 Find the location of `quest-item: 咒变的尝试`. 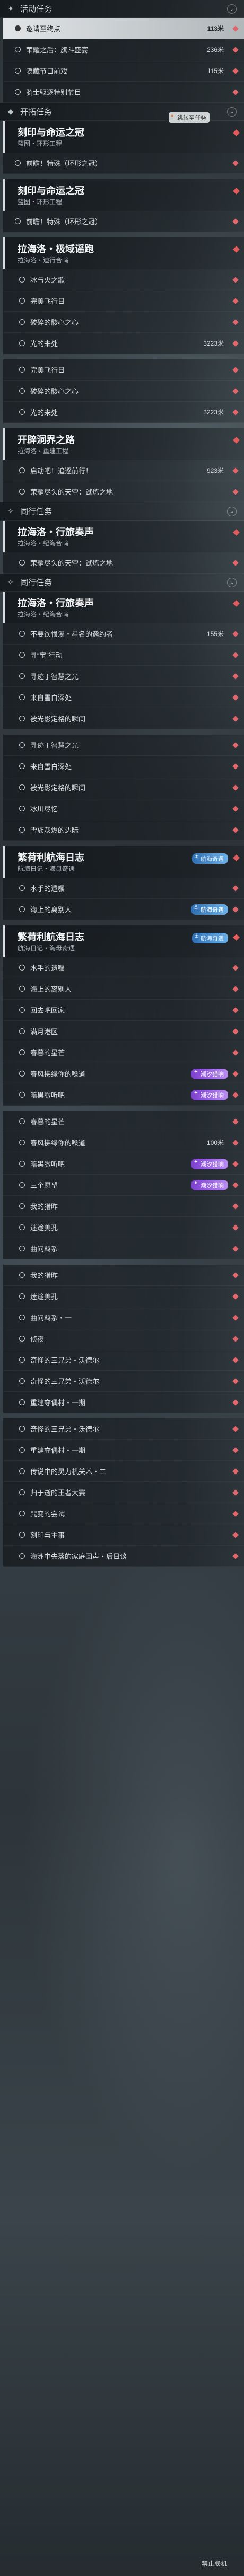

quest-item: 咒变的尝试 is located at coordinates (124, 1513).